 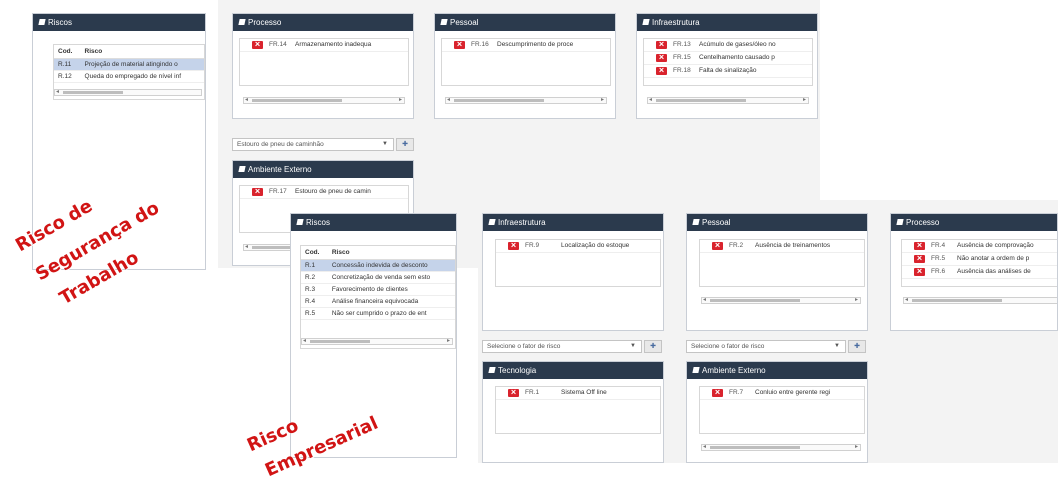 What do you see at coordinates (562, 346) in the screenshot?
I see `emp-factor-select-1: Selecione o fator de risco ▼` at bounding box center [562, 346].